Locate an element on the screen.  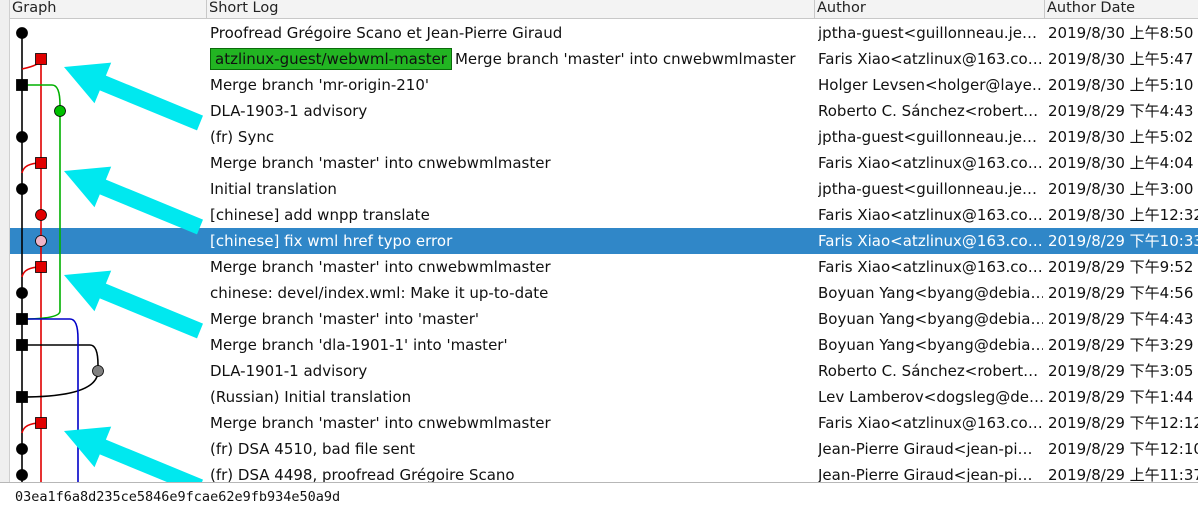
author-date-cell: 2019/8/30 上午3:00 is located at coordinates (1121, 189).